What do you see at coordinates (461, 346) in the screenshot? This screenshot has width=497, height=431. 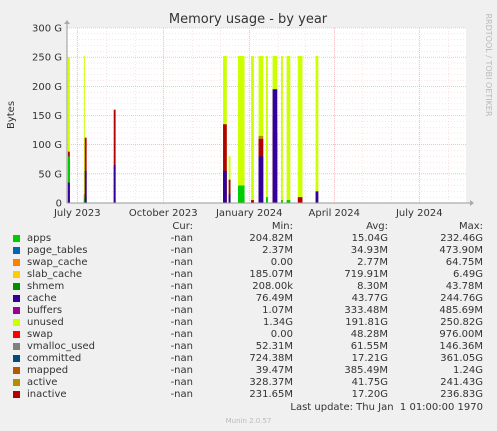 I see `legend-max: 146.36M` at bounding box center [461, 346].